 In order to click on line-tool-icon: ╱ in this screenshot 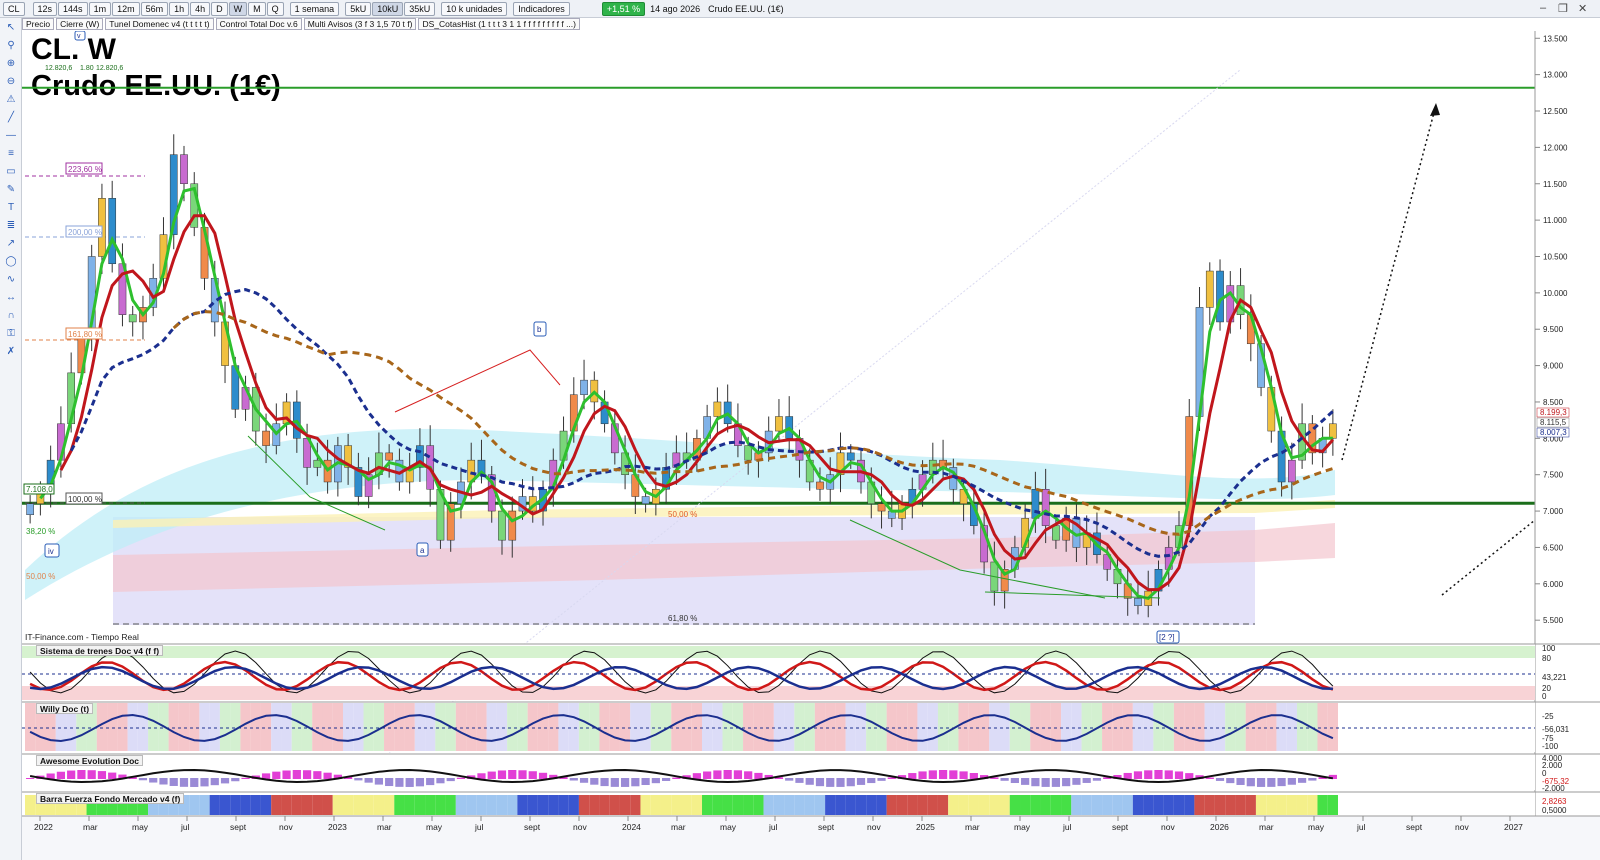, I will do `click(11, 118)`.